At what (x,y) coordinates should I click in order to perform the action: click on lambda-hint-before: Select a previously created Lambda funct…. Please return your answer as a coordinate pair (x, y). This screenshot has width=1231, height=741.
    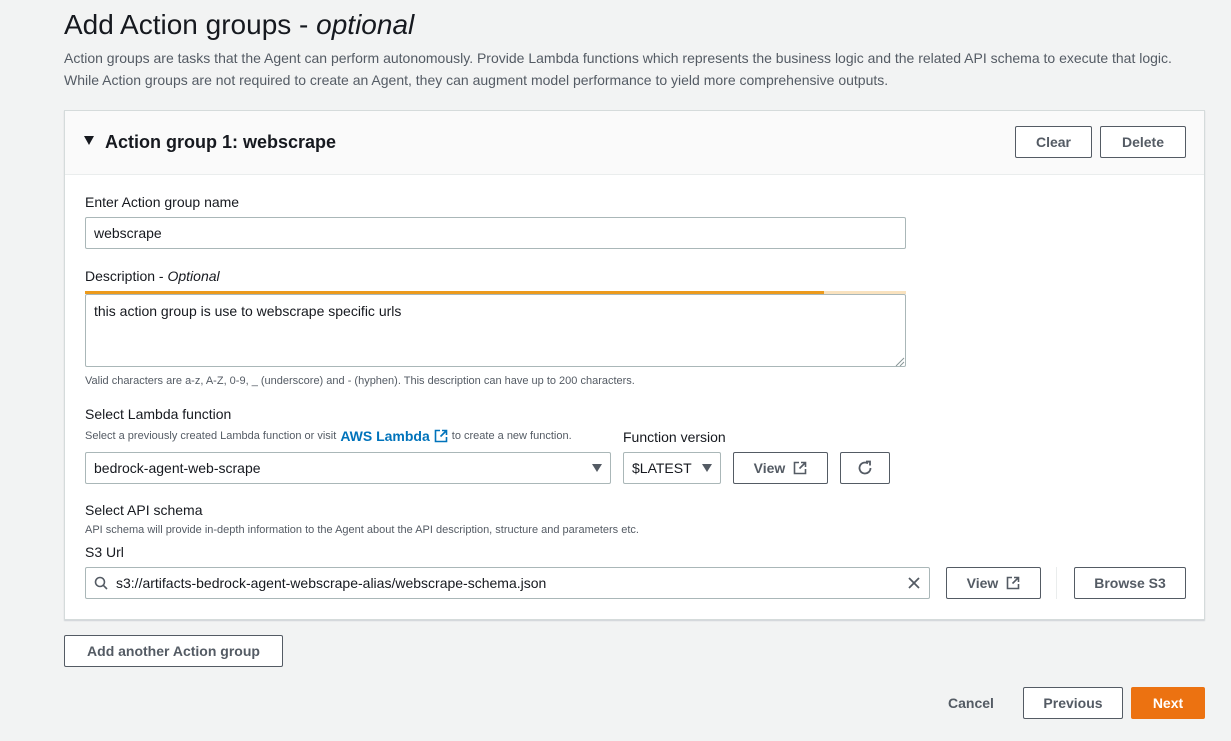
    Looking at the image, I should click on (211, 436).